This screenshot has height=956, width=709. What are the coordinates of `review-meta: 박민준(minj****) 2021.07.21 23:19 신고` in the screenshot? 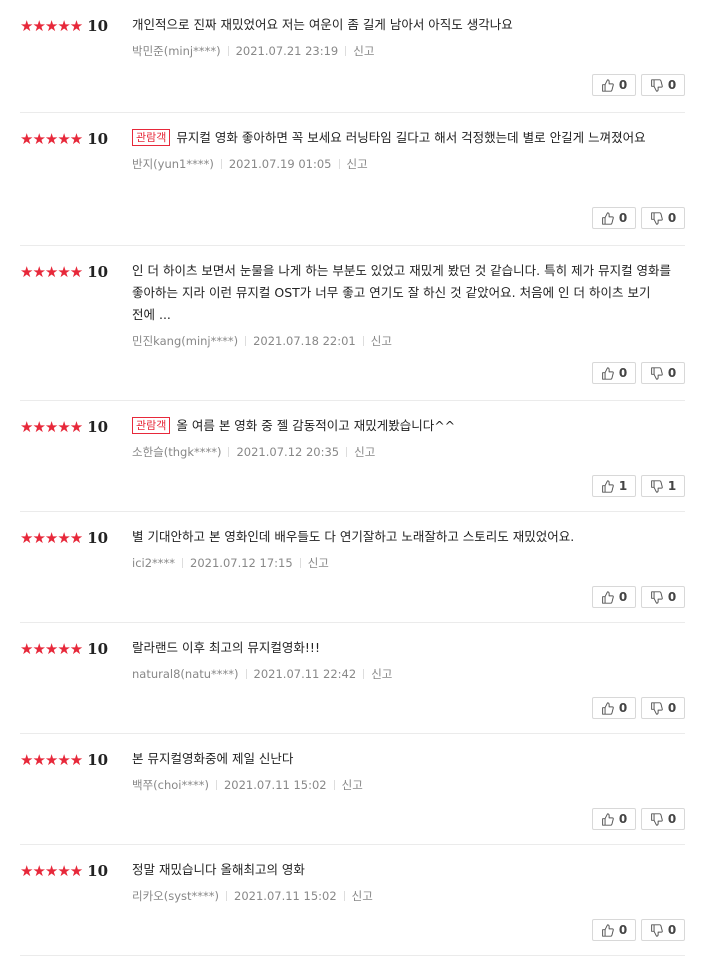 It's located at (408, 51).